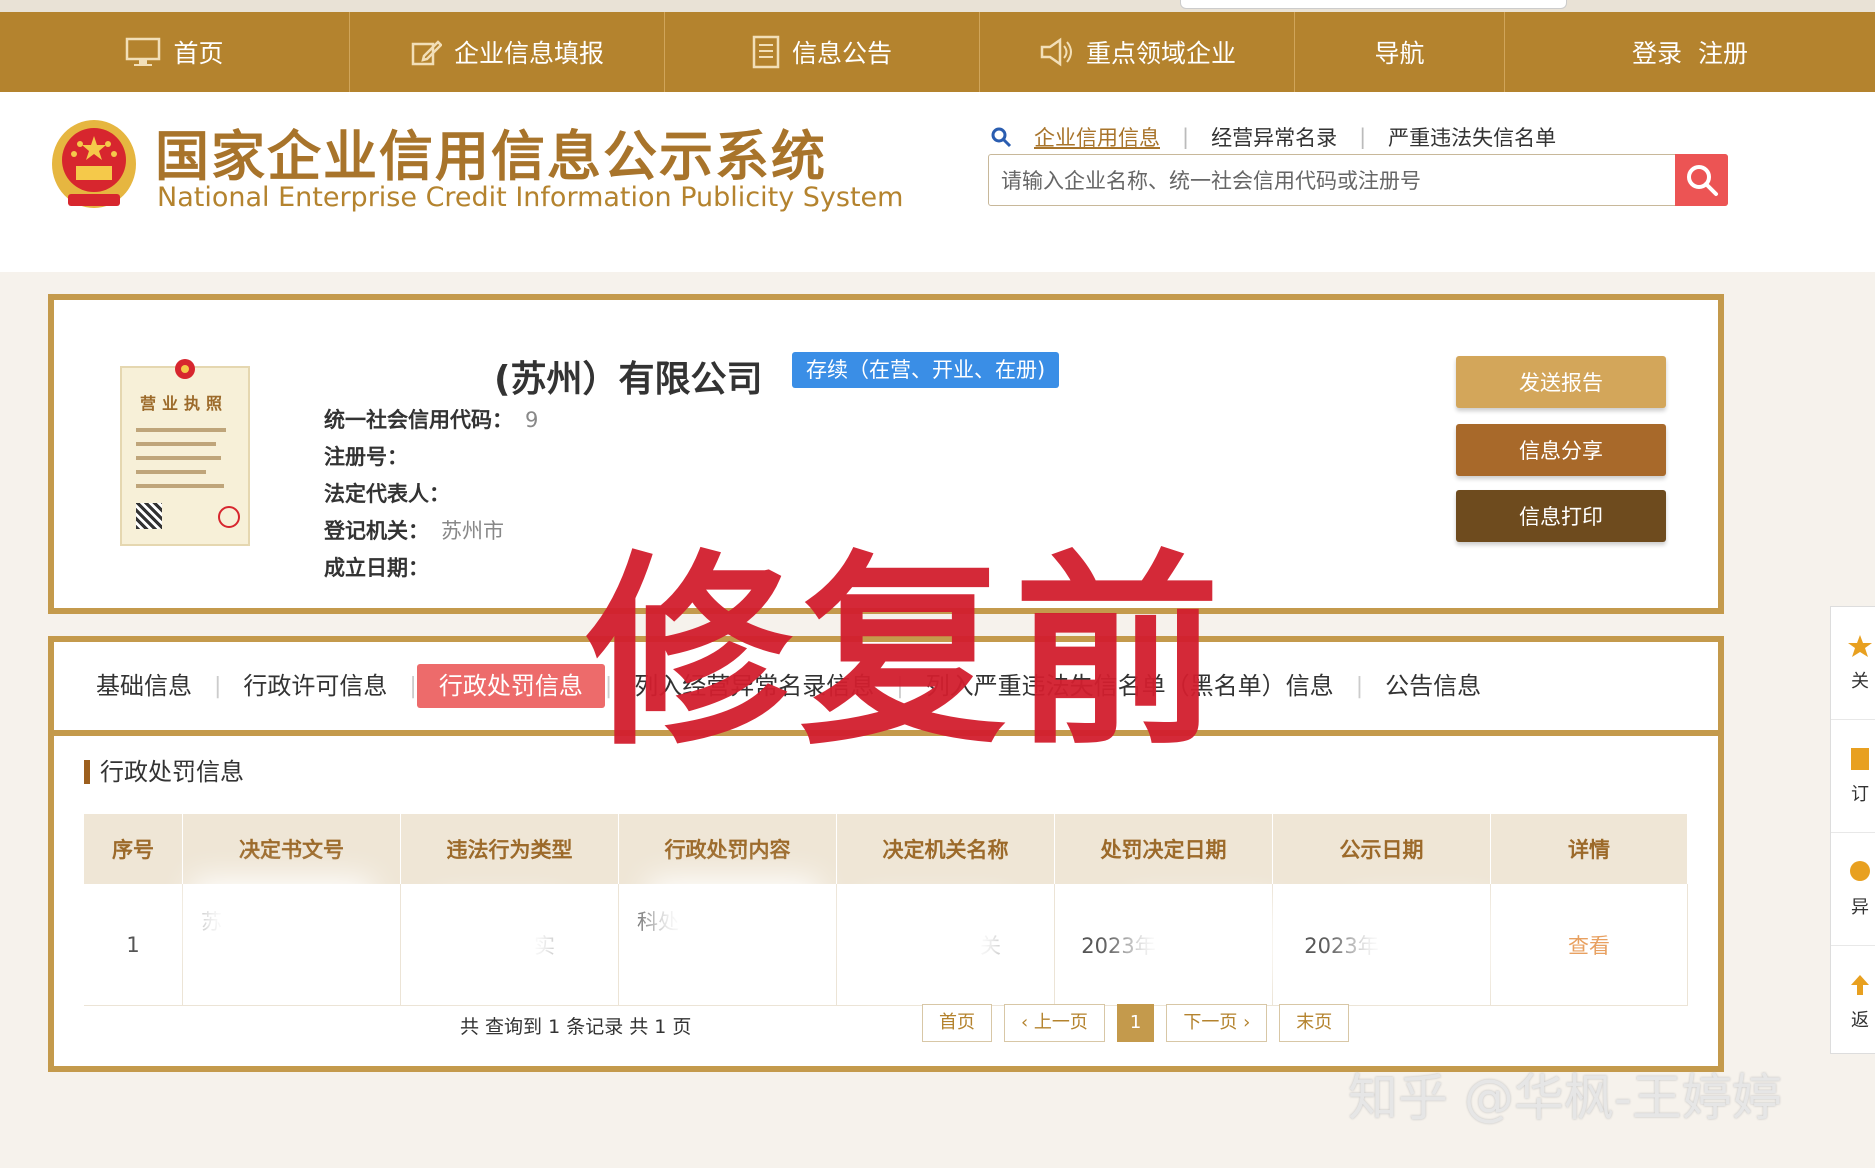 The width and height of the screenshot is (1875, 1168). I want to click on chevron-left-icon: ‹, so click(1027, 1022).